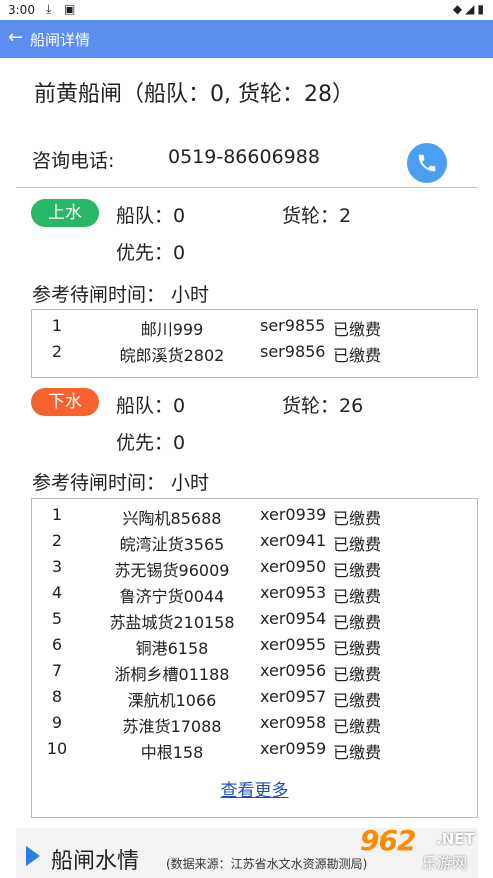  What do you see at coordinates (172, 570) in the screenshot?
I see `ship-name: 苏无锡货96009` at bounding box center [172, 570].